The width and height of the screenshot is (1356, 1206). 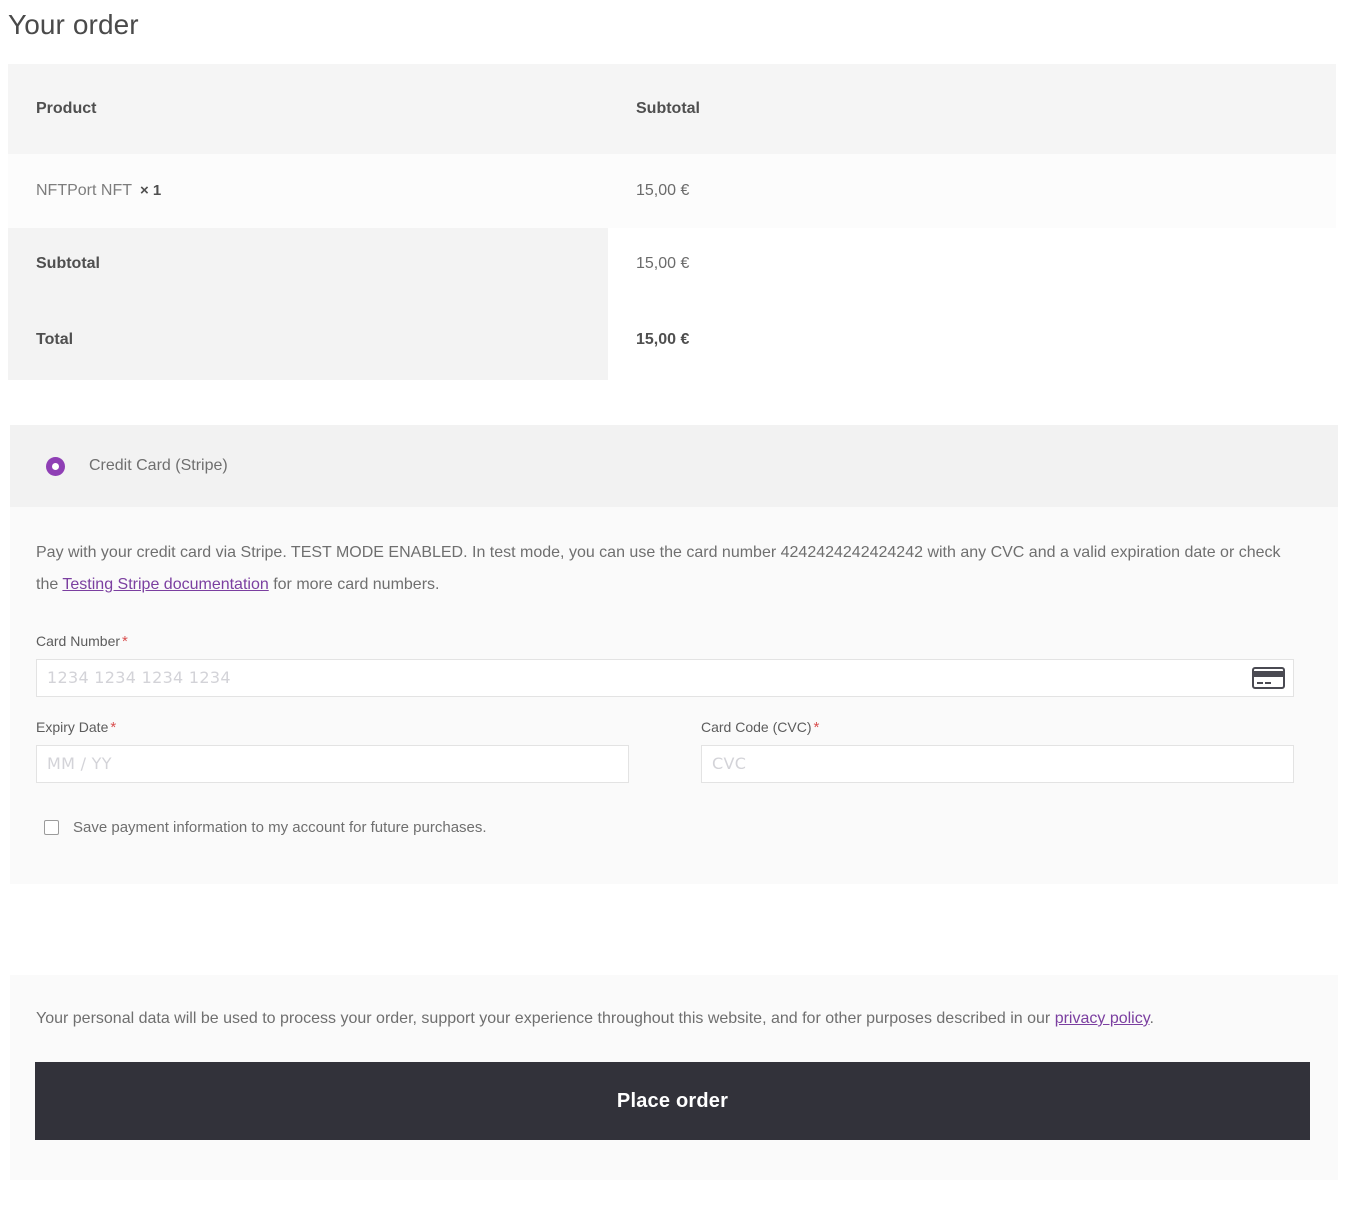 What do you see at coordinates (72, 727) in the screenshot?
I see `expiry-date-label-text: Expiry Date` at bounding box center [72, 727].